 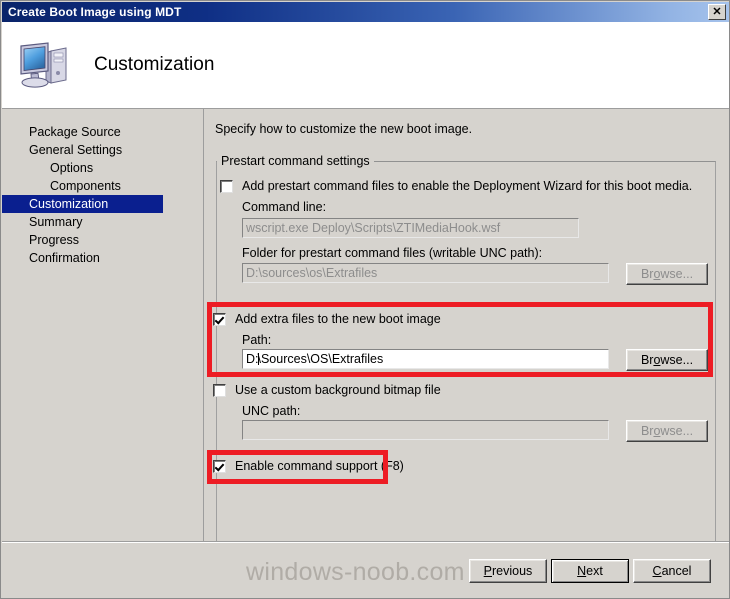 I want to click on watermark: windows-noob.com, so click(x=355, y=572).